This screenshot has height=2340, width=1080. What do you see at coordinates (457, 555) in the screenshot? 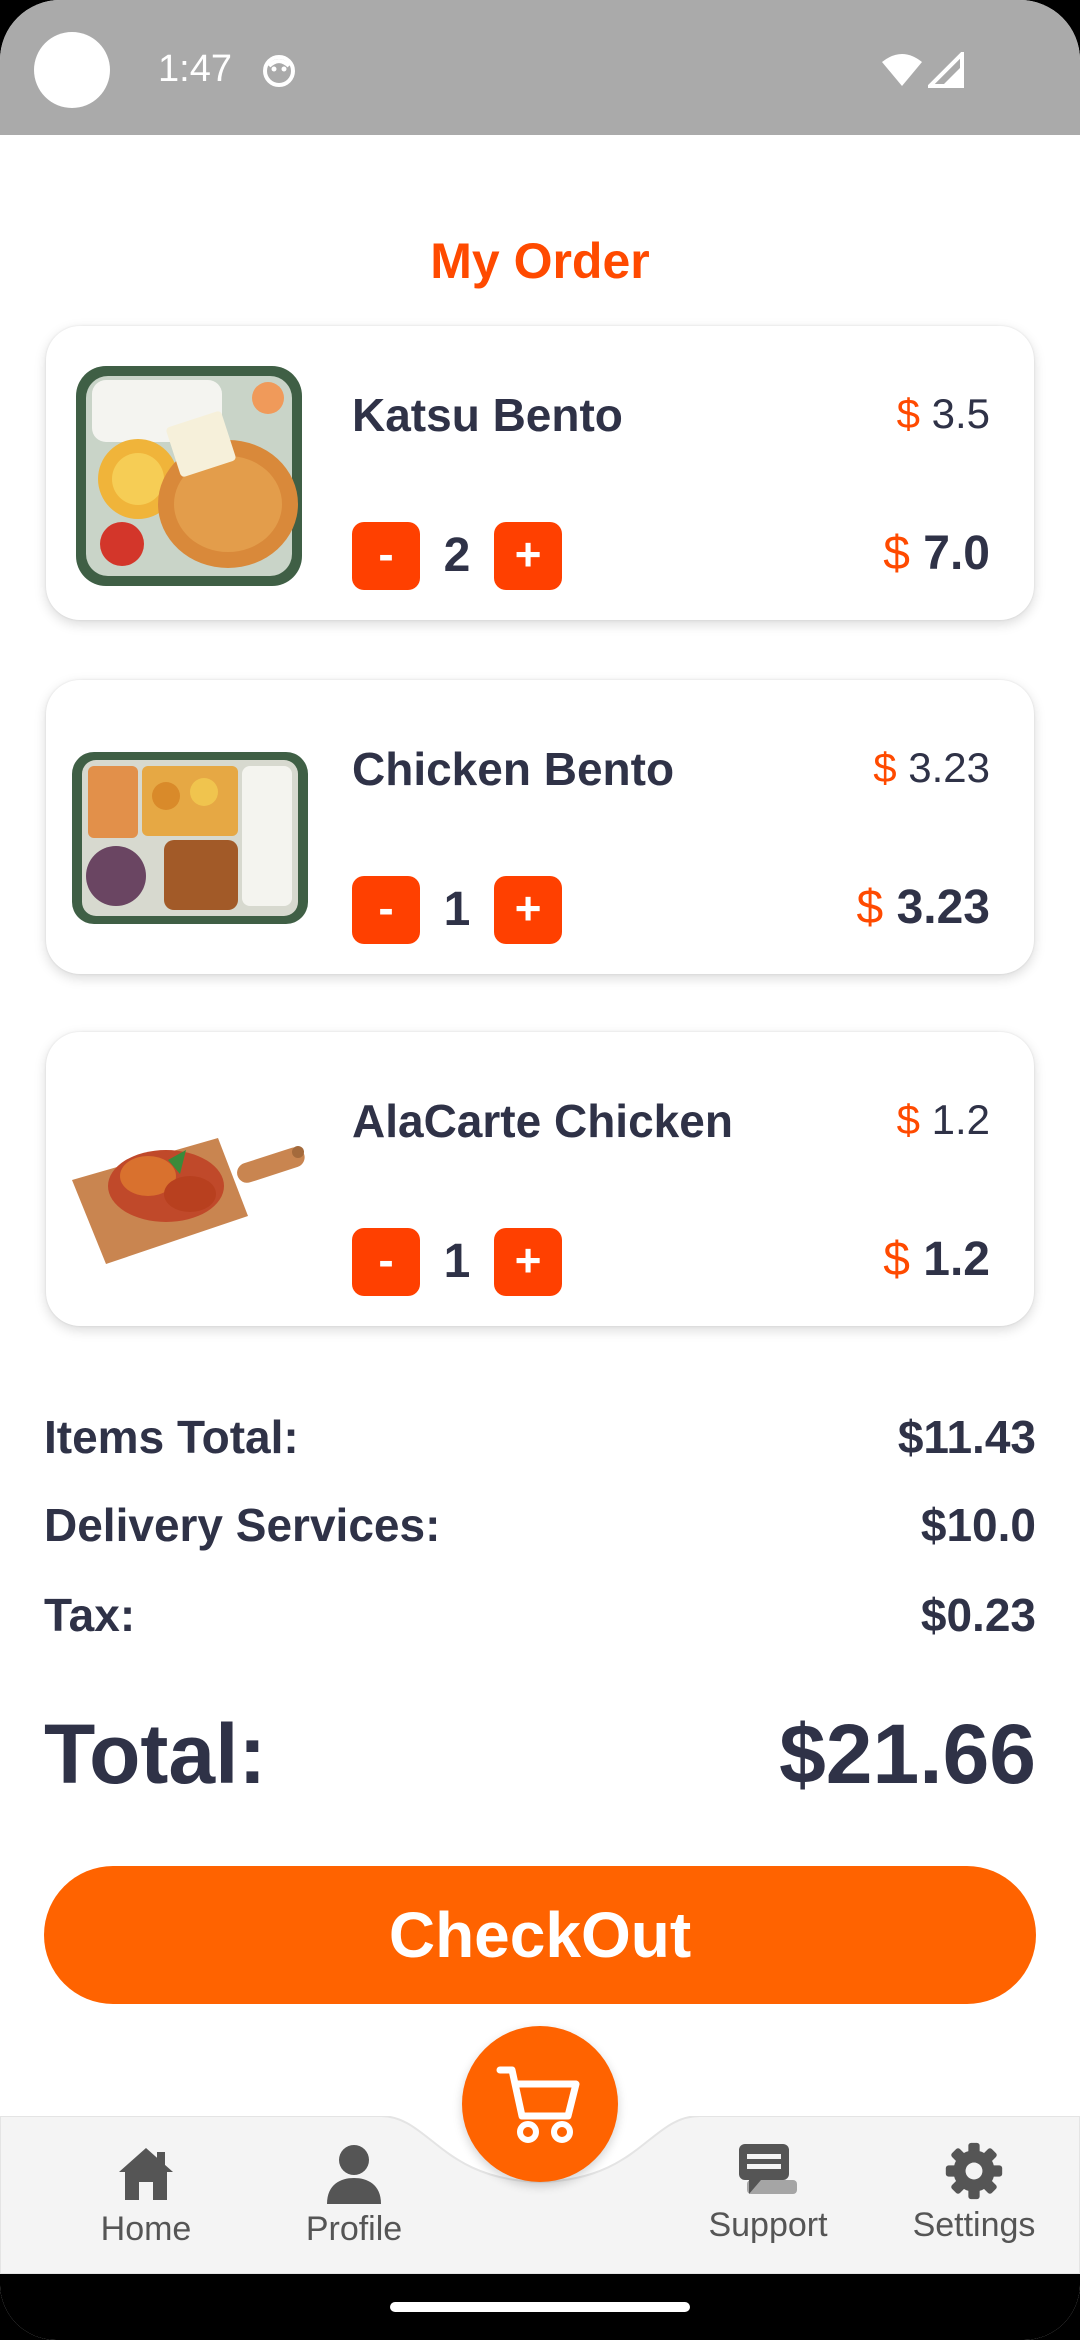
I see `item-quantity: 2` at bounding box center [457, 555].